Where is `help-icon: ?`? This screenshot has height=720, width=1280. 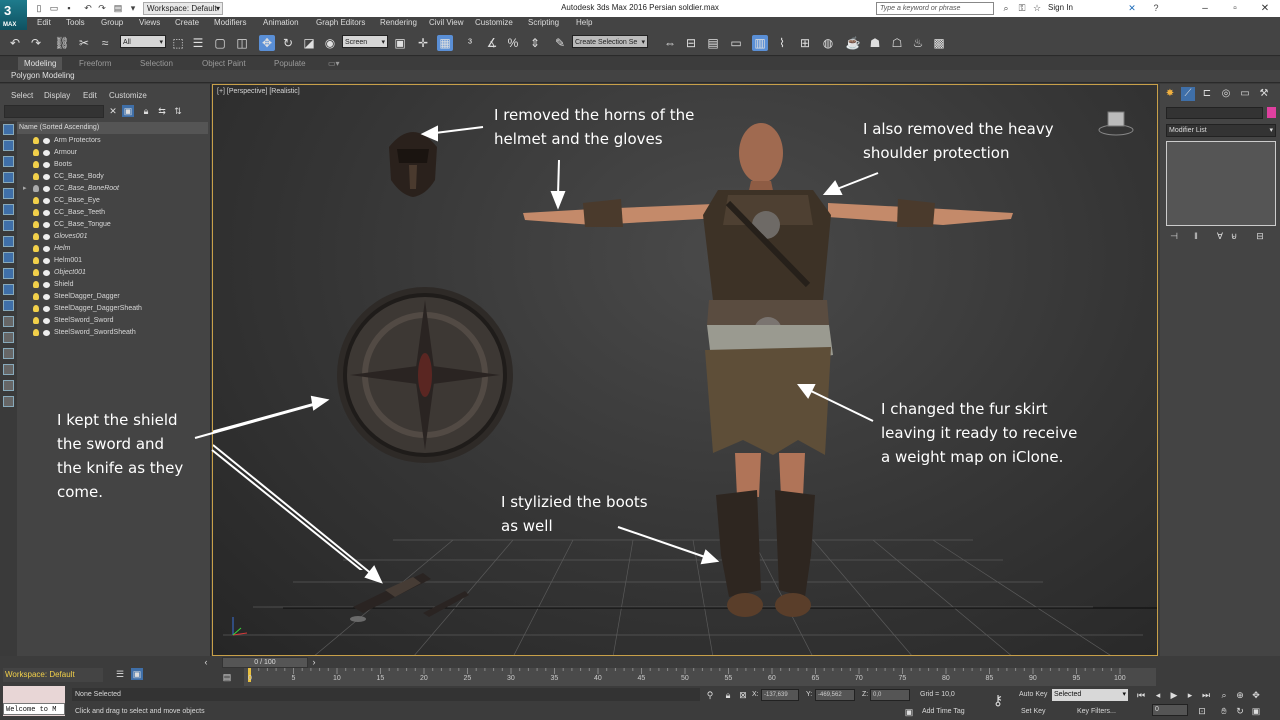
help-icon: ? is located at coordinates (1156, 8).